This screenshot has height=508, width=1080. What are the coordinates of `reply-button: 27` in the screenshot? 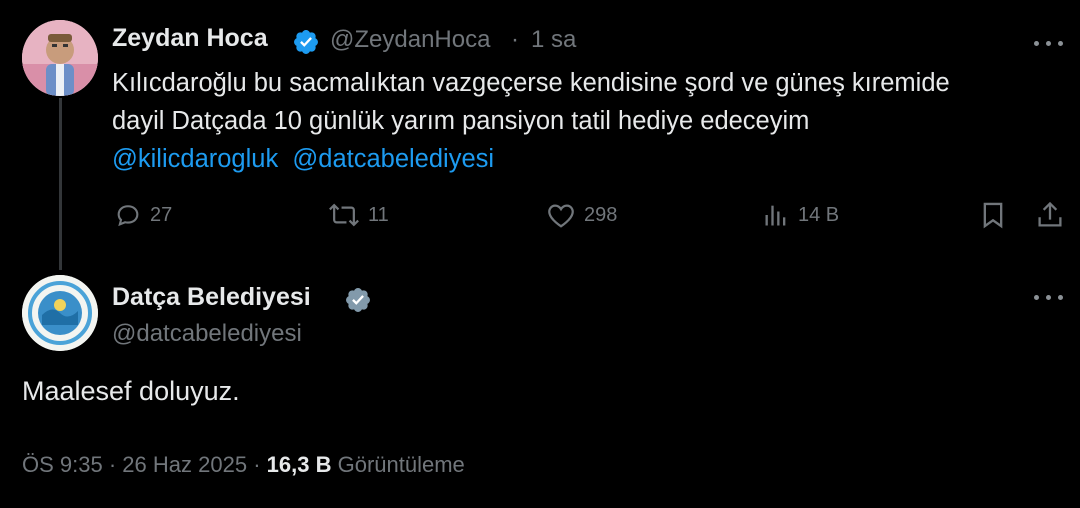 It's located at (143, 215).